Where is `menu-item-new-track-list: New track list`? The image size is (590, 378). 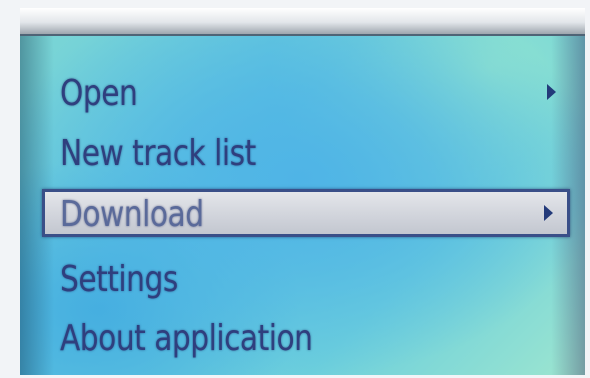 menu-item-new-track-list: New track list is located at coordinates (306, 152).